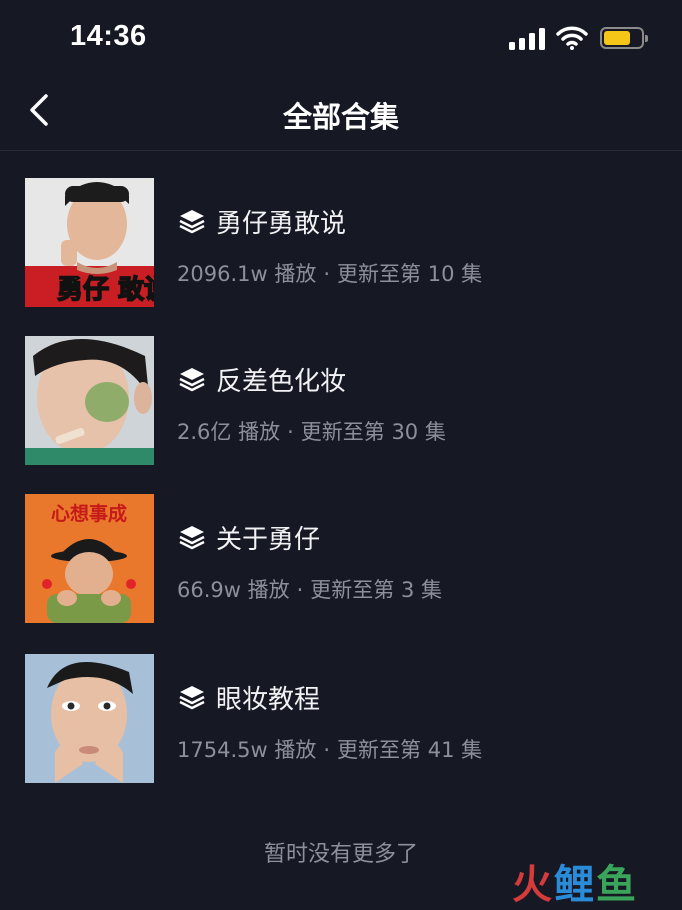  I want to click on play-count: 2096.1w 播放, so click(247, 274).